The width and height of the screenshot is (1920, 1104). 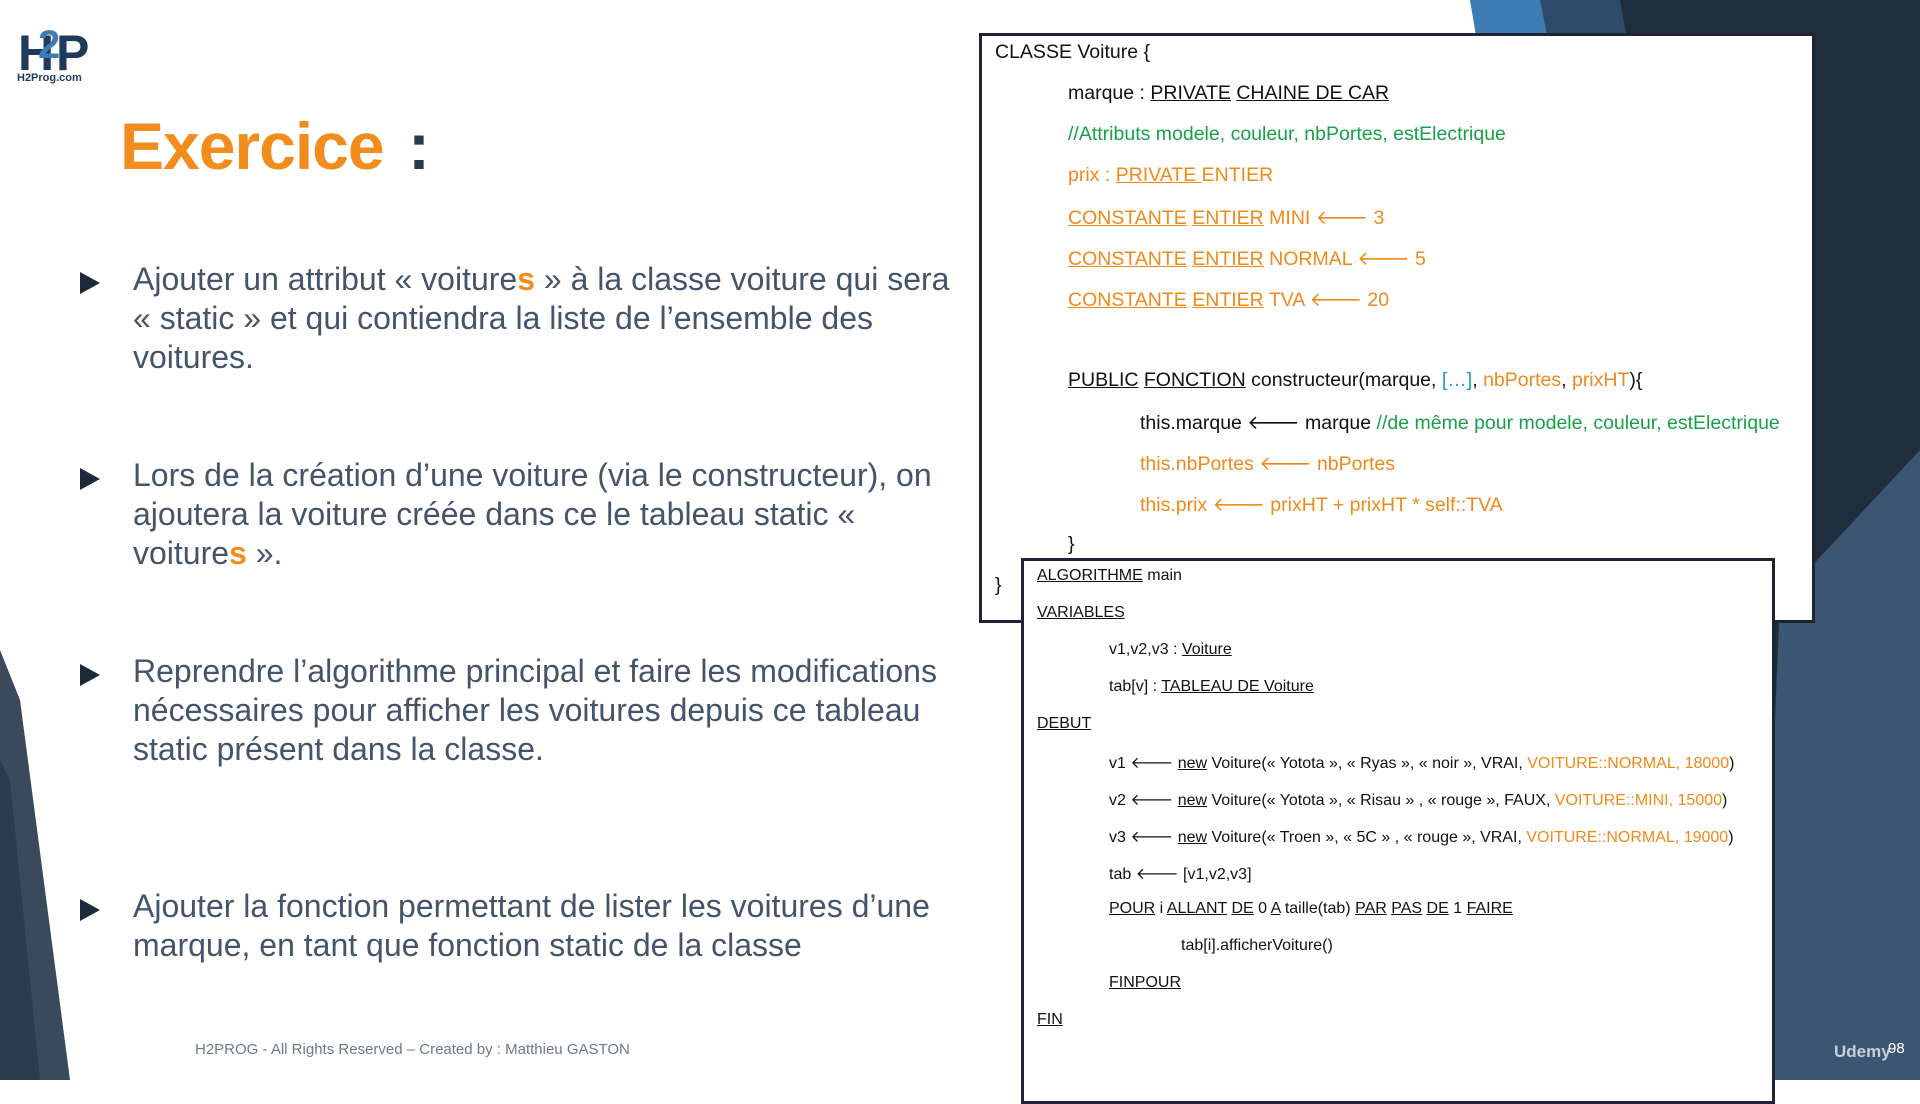 I want to click on code-line: FIN, so click(x=1050, y=1019).